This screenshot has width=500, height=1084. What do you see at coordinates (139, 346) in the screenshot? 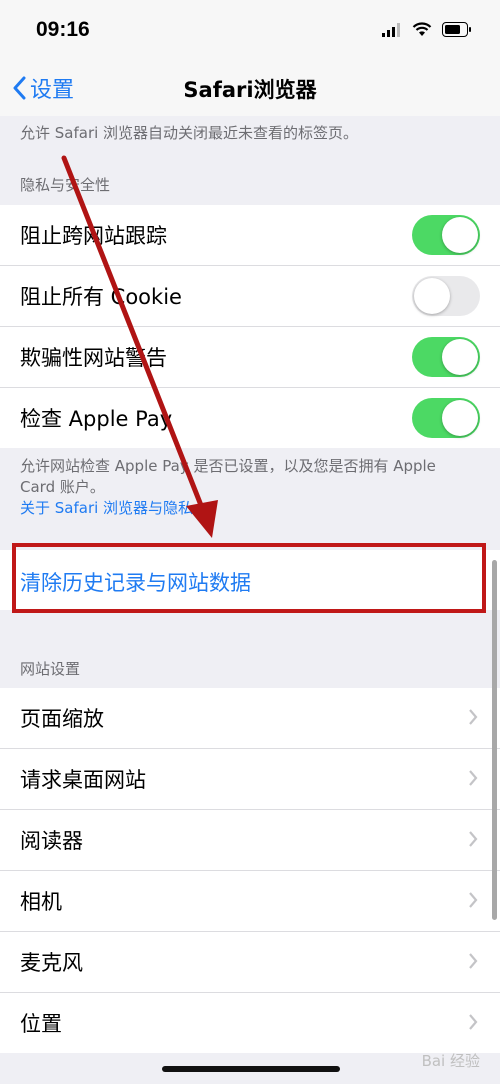
I see `annotation-arrow` at bounding box center [139, 346].